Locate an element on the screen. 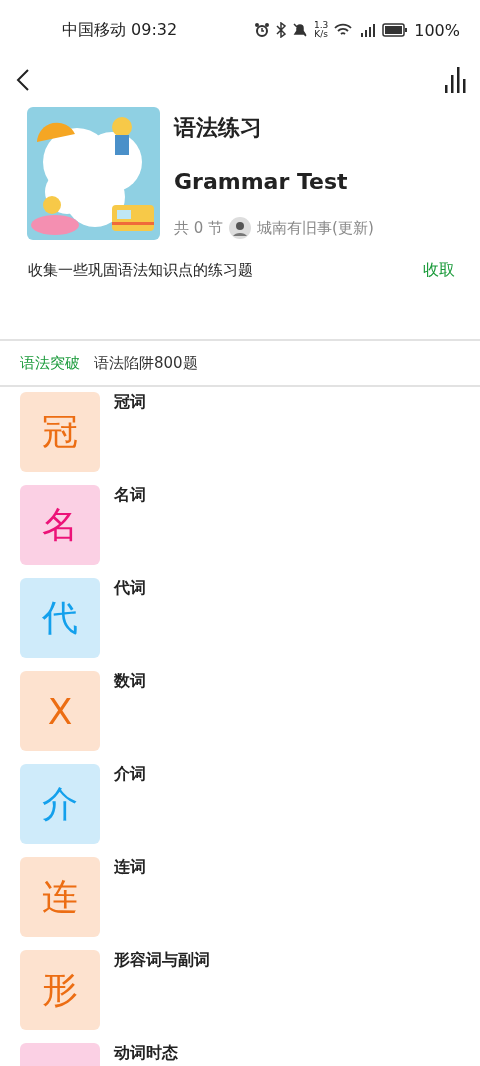 Image resolution: width=480 pixels, height=1066 pixels. course-subtitle: Grammar Test is located at coordinates (261, 182).